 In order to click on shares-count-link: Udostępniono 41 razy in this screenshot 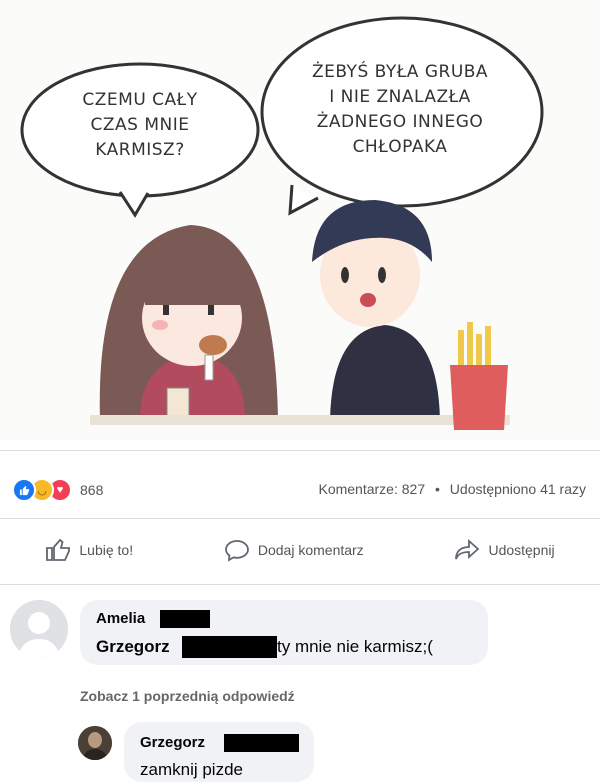, I will do `click(518, 489)`.